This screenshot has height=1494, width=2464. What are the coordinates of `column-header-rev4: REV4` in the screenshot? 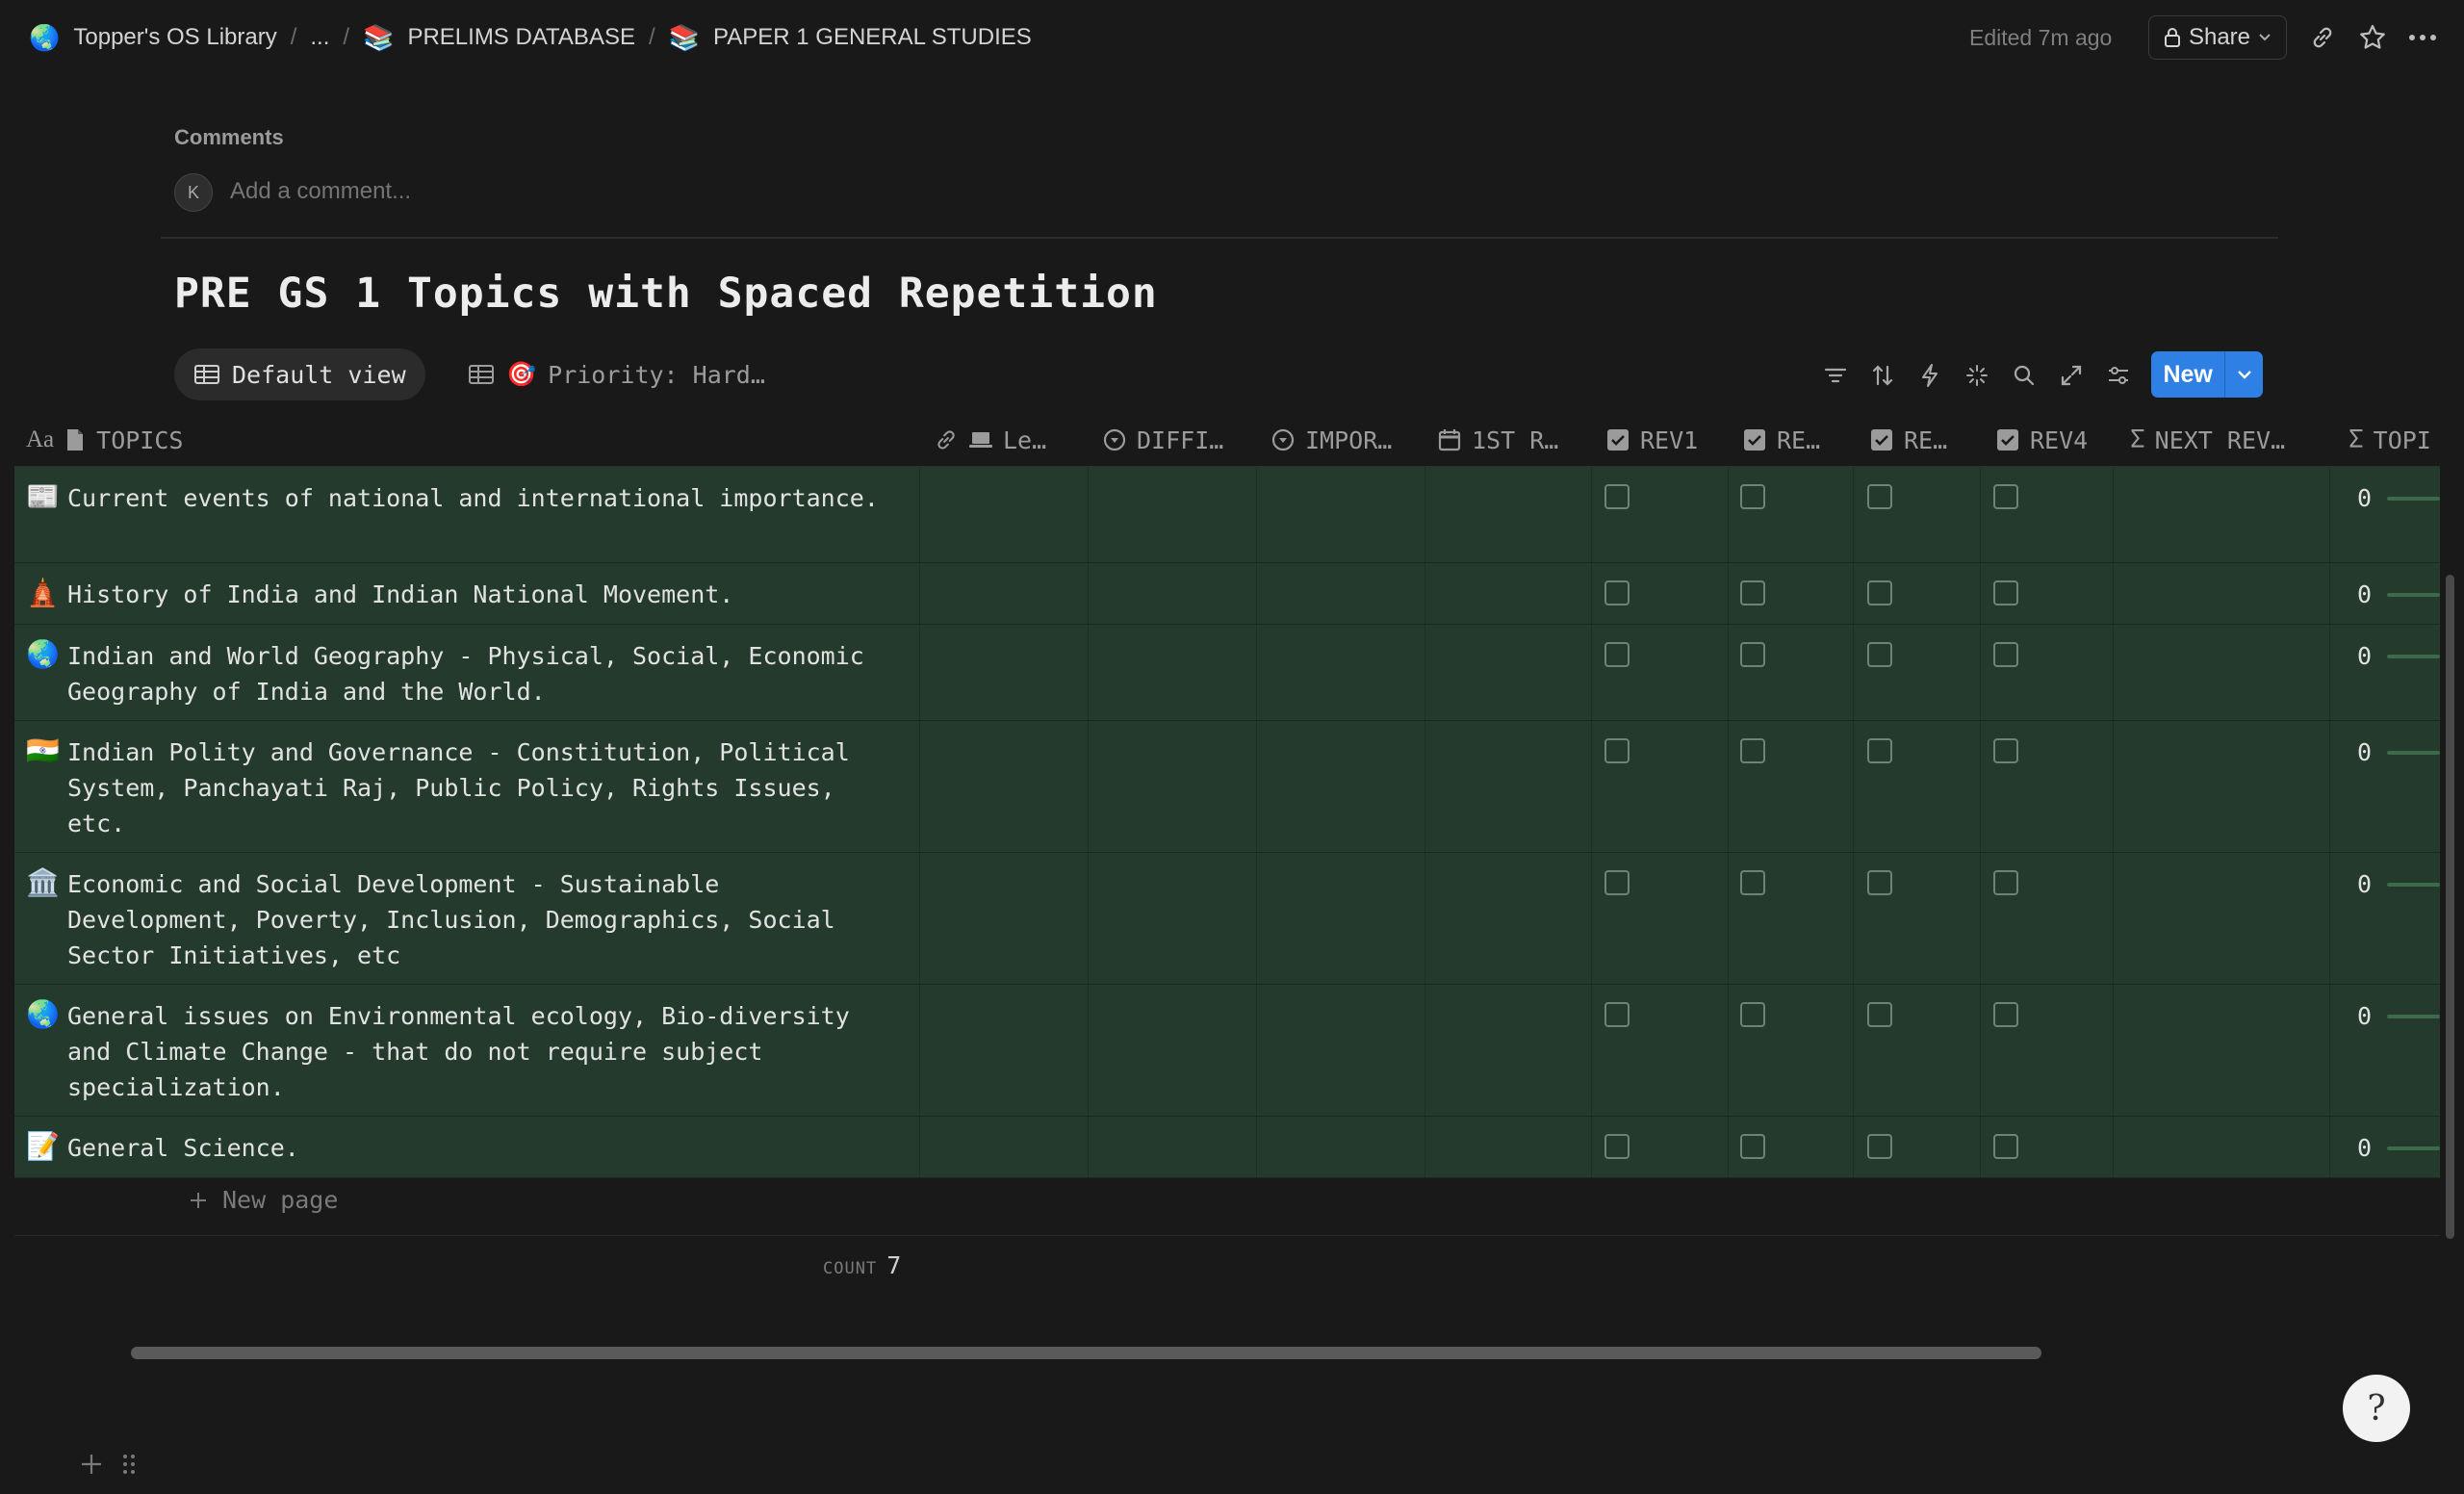 It's located at (2060, 440).